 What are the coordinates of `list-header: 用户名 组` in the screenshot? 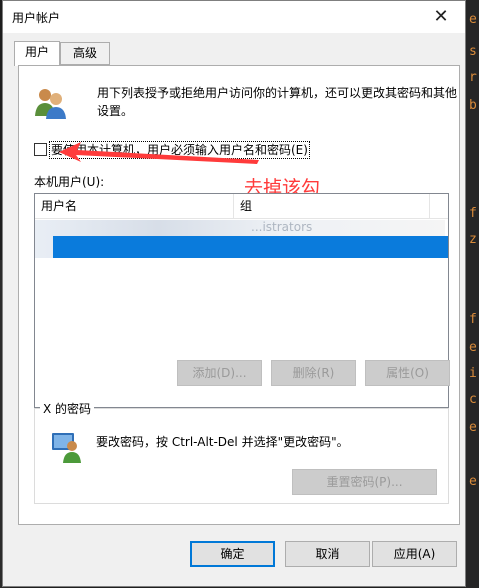 It's located at (241, 206).